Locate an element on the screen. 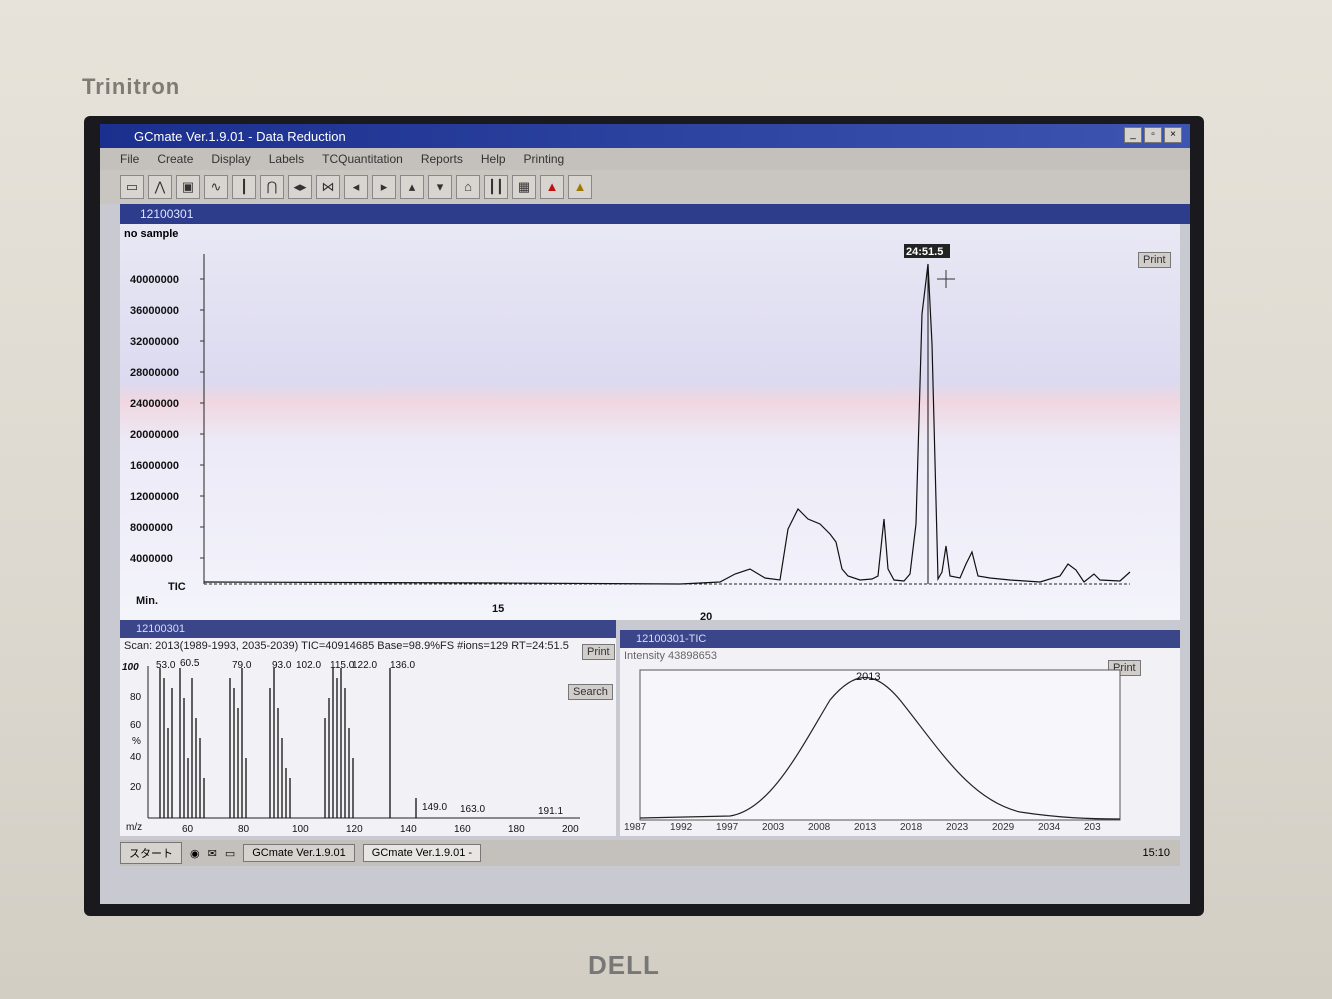 The height and width of the screenshot is (999, 1332). table-icon: ▦ is located at coordinates (524, 187).